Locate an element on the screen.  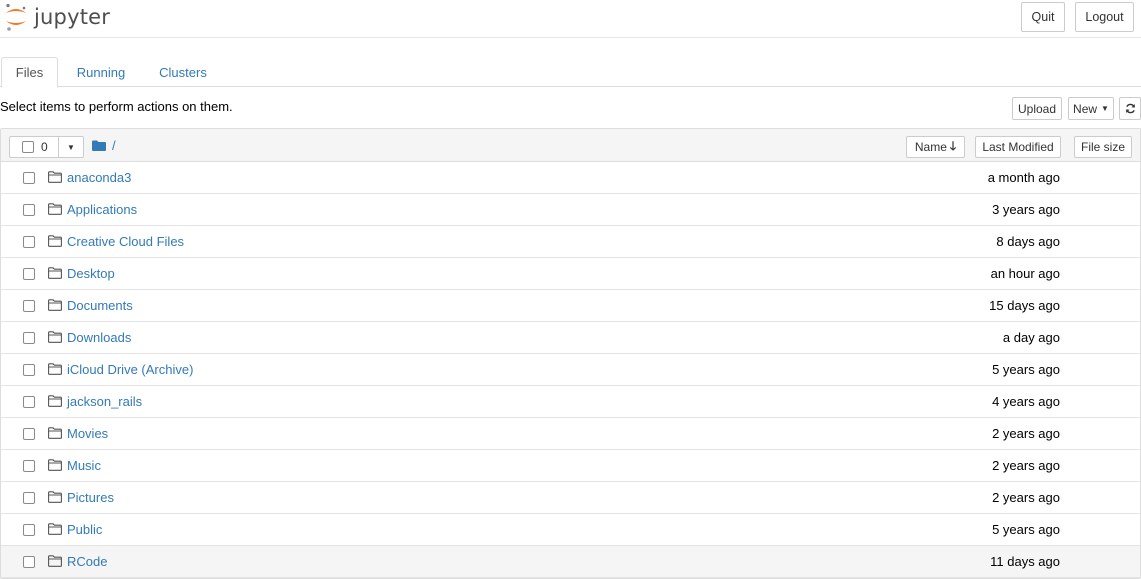
item-name-link: Movies is located at coordinates (87, 433).